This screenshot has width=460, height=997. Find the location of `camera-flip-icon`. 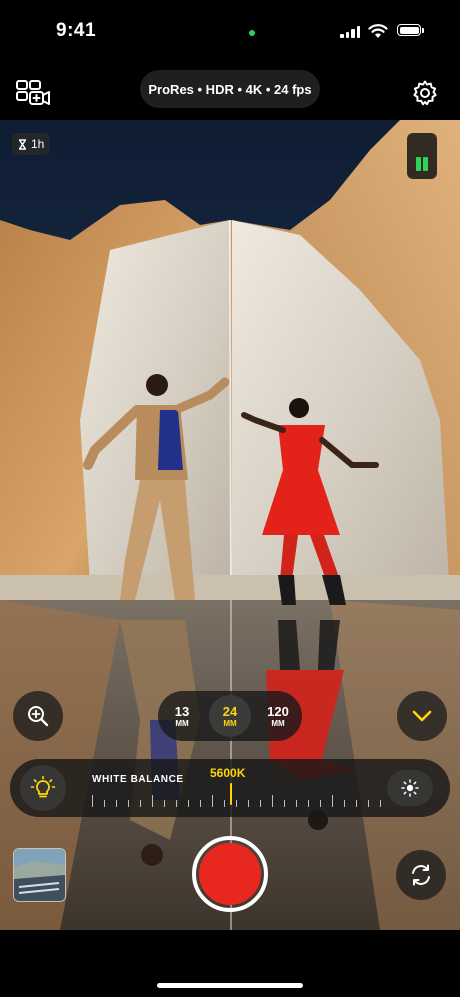

camera-flip-icon is located at coordinates (421, 875).